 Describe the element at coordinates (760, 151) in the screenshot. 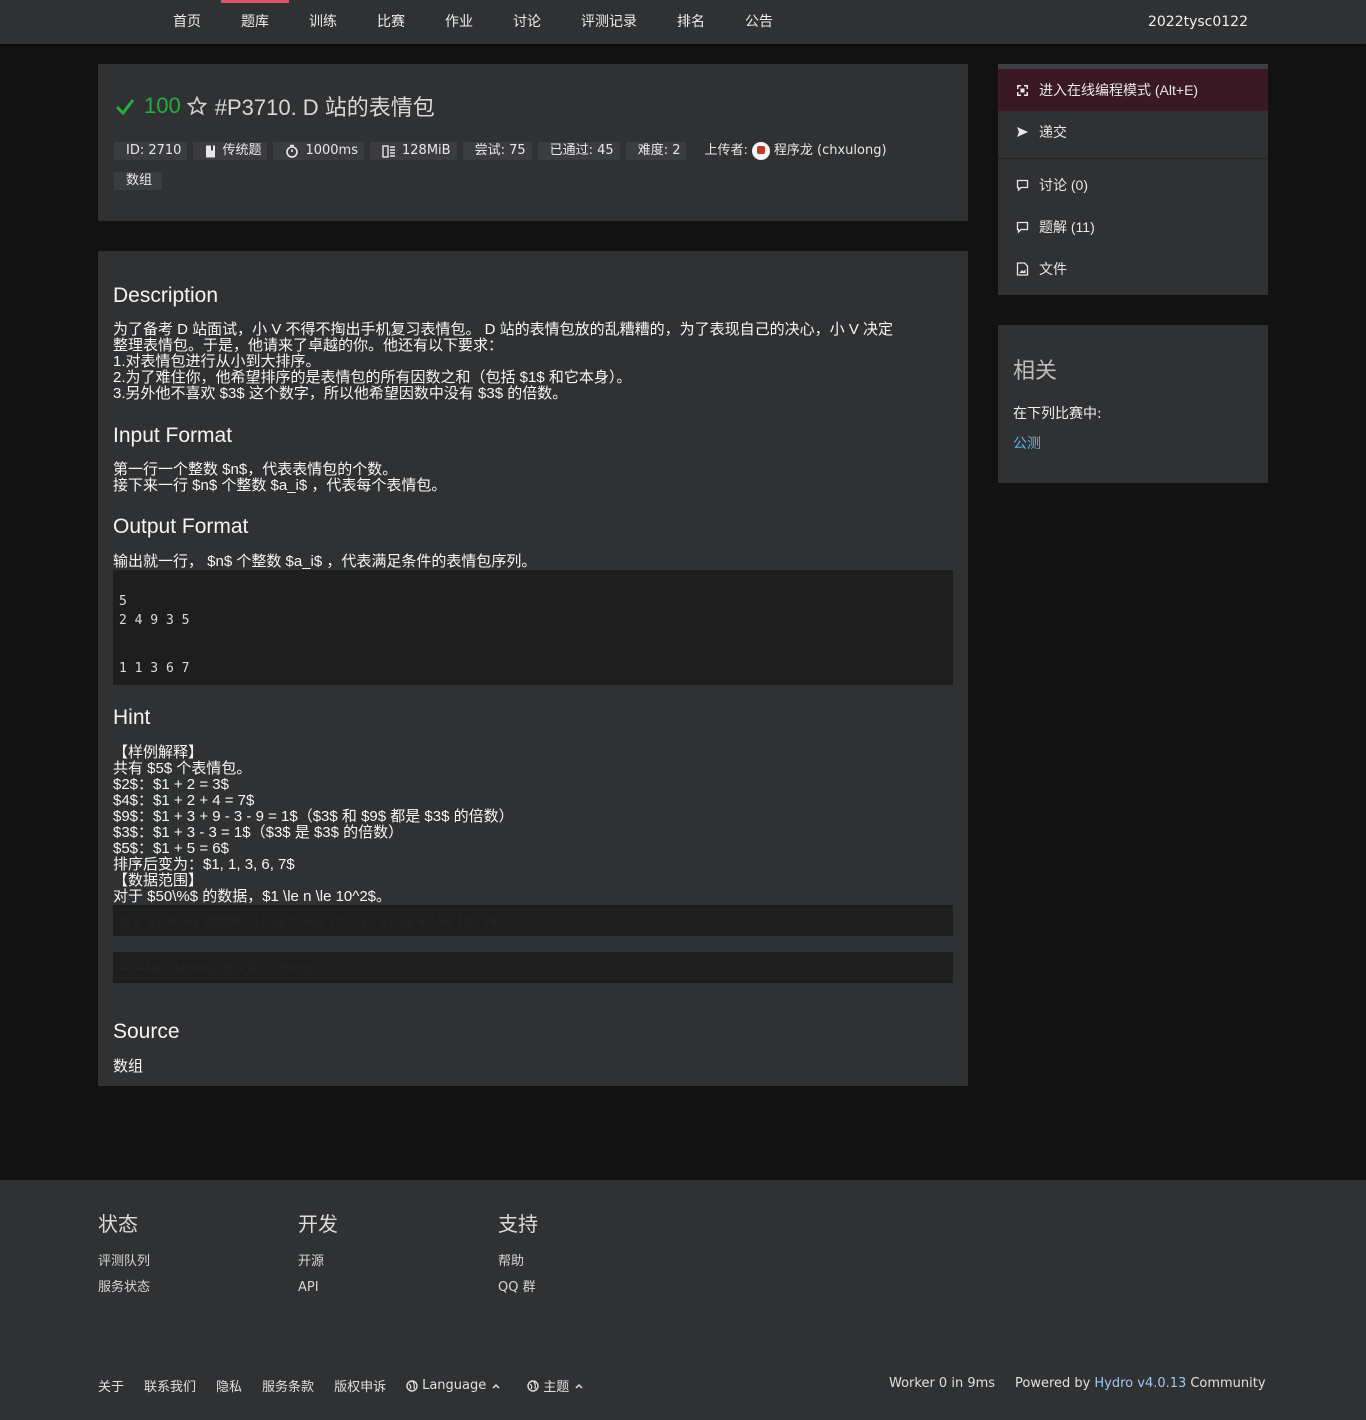

I see `avatar` at that location.